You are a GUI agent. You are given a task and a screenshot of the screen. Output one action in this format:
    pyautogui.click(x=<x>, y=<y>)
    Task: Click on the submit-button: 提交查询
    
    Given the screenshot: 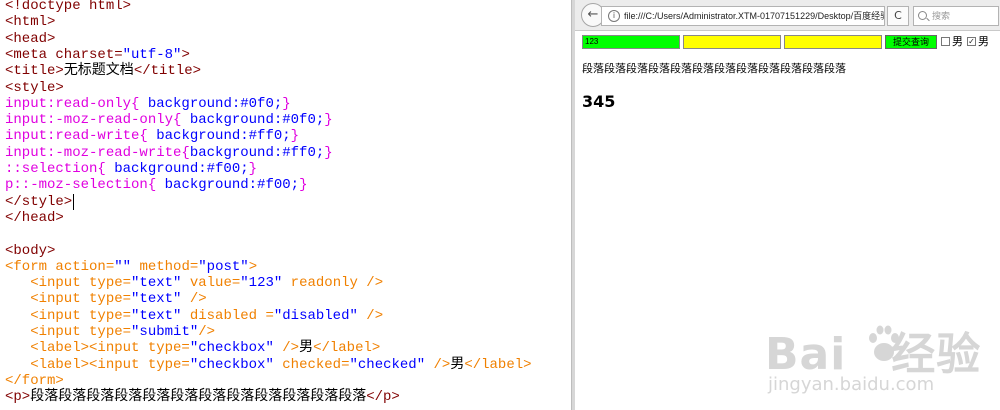 What is the action you would take?
    pyautogui.click(x=911, y=42)
    